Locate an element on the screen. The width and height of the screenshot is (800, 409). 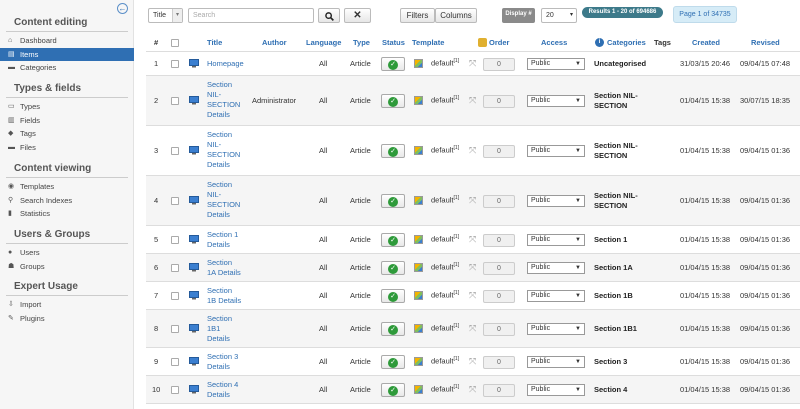
col-template: Template is located at coordinates (428, 42).